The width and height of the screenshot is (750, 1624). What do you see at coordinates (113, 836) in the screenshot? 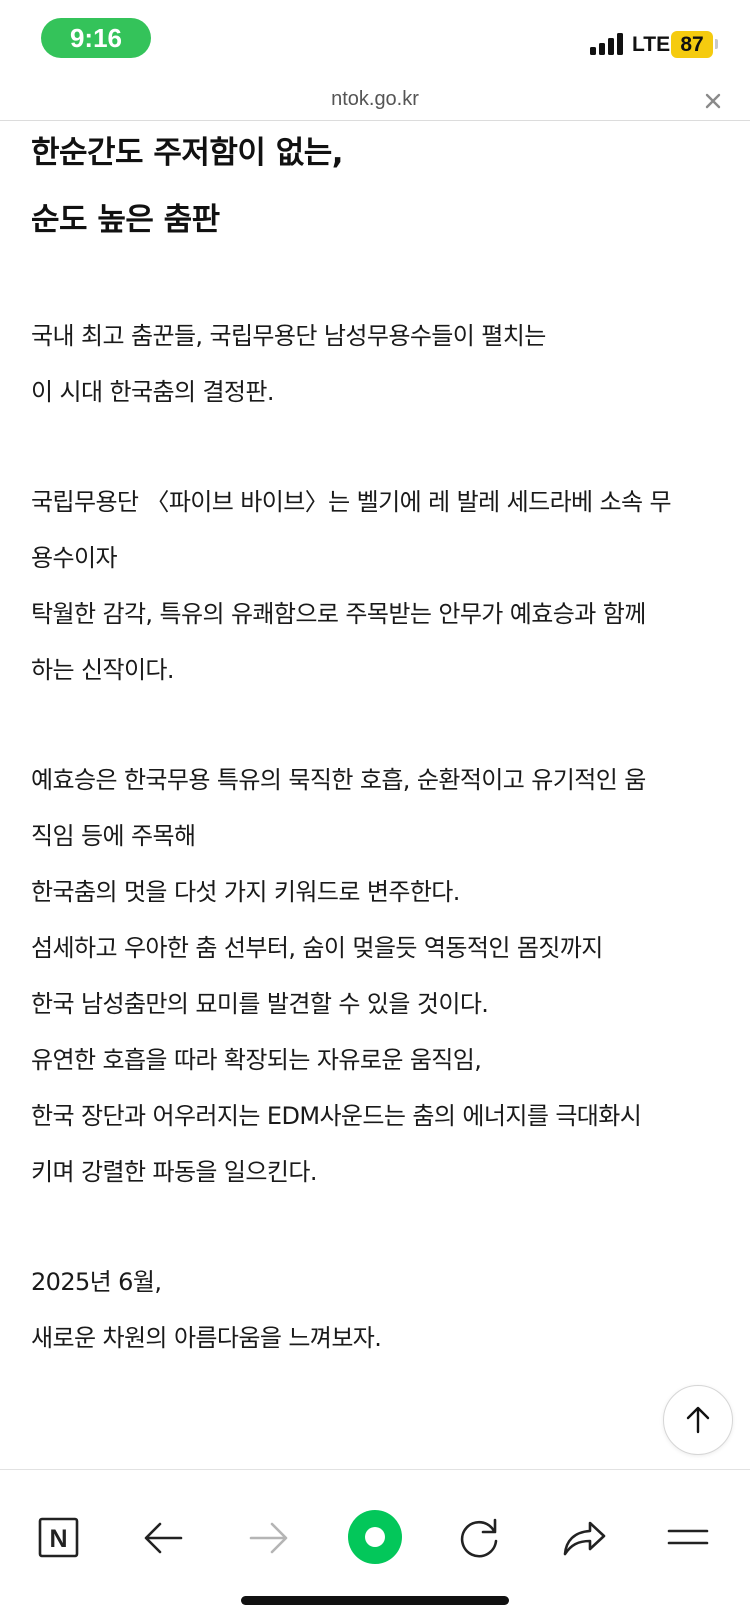
I see `body-line: 직임 등에 주목해` at bounding box center [113, 836].